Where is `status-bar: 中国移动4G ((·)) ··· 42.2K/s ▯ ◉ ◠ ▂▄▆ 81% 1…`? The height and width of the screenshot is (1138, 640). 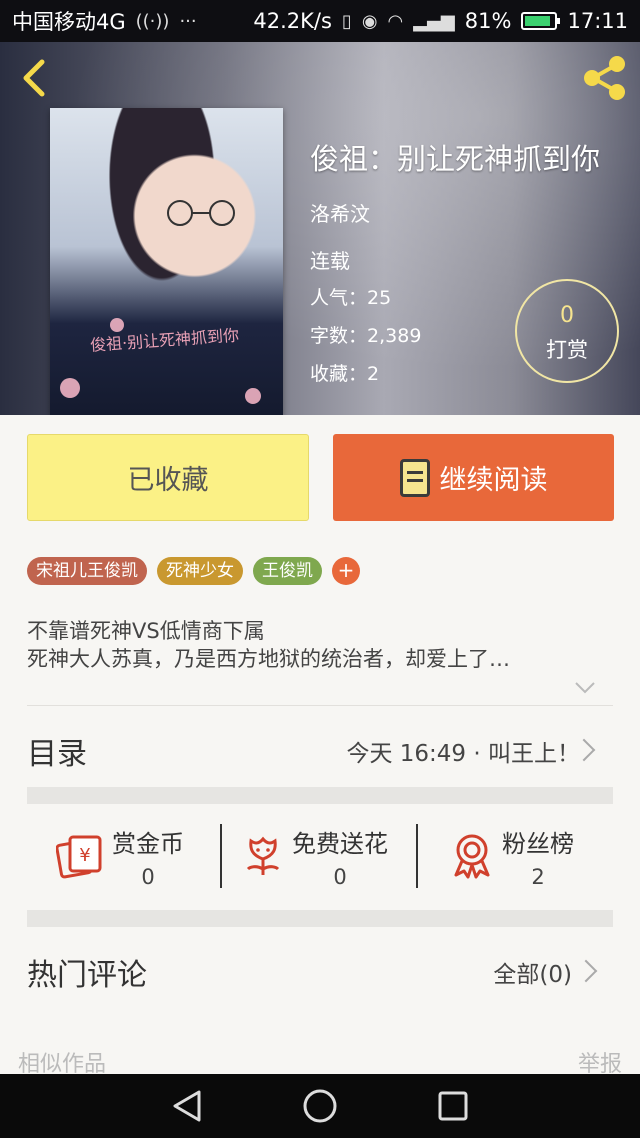
status-bar: 中国移动4G ((·)) ··· 42.2K/s ▯ ◉ ◠ ▂▄▆ 81% 1… is located at coordinates (320, 21).